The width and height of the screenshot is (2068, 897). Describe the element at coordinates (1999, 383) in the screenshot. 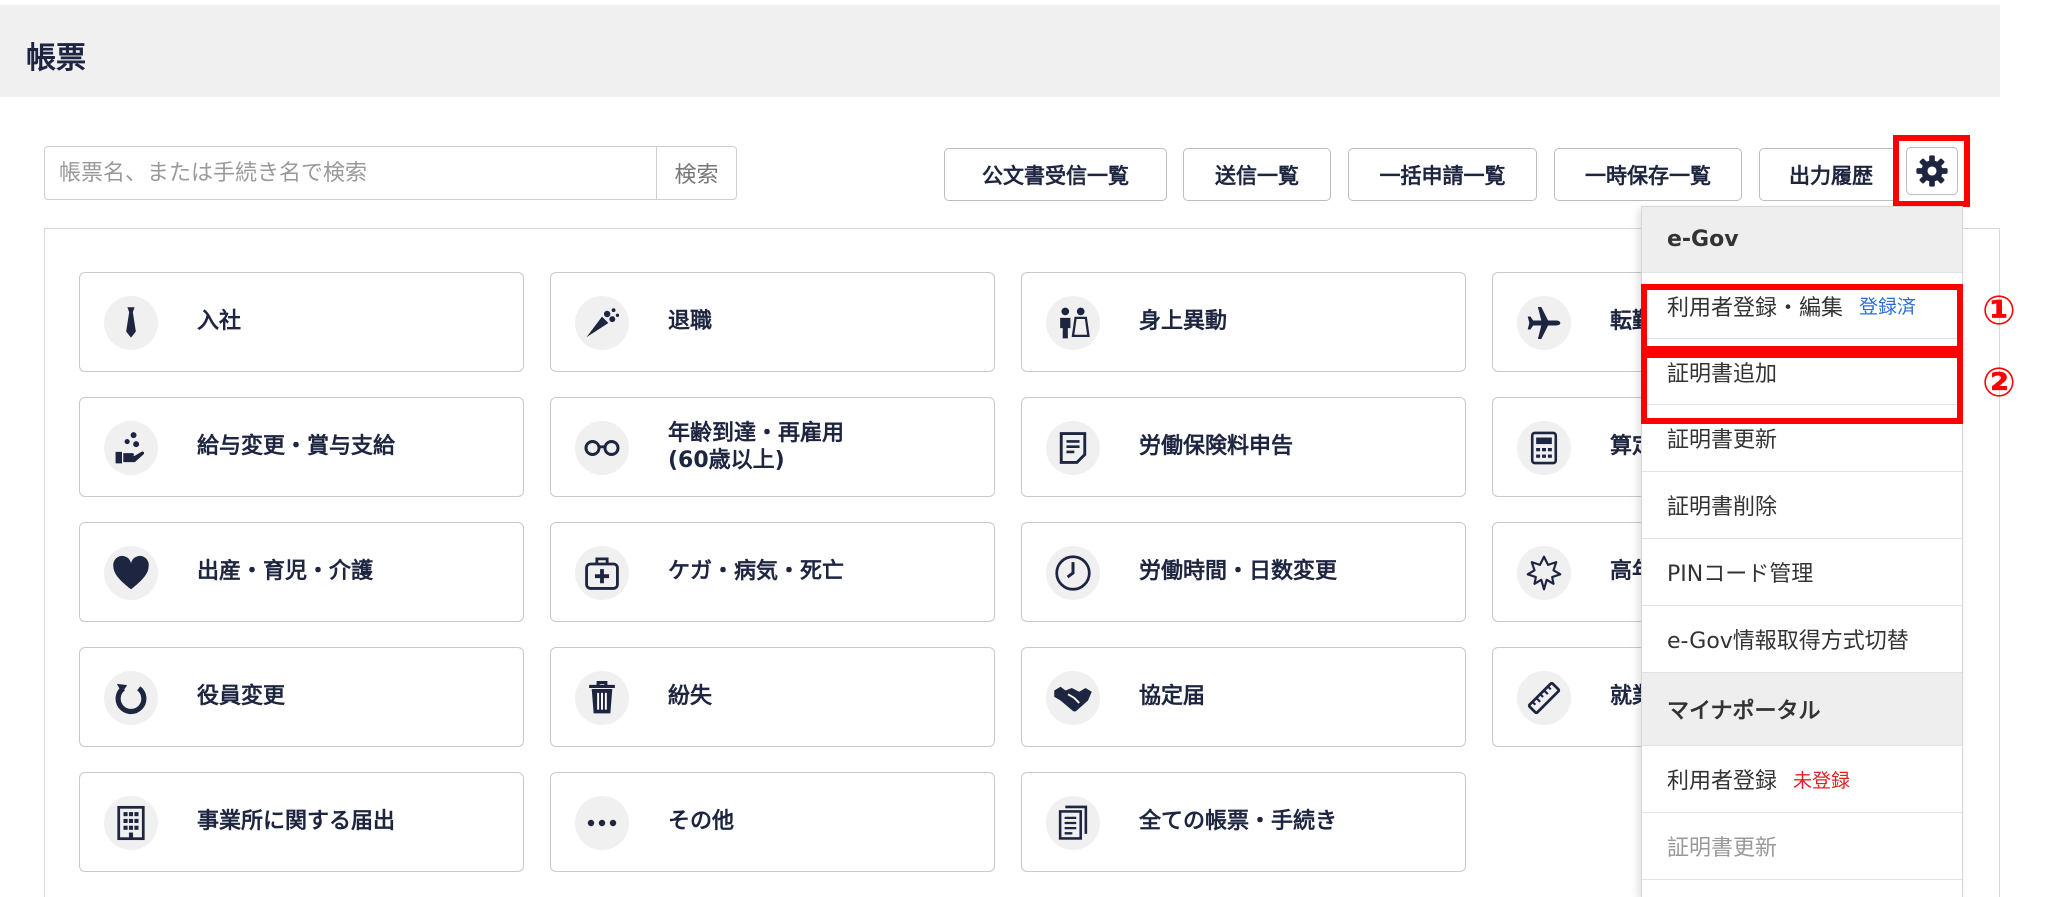

I see `annotation-marker-2: ②` at that location.